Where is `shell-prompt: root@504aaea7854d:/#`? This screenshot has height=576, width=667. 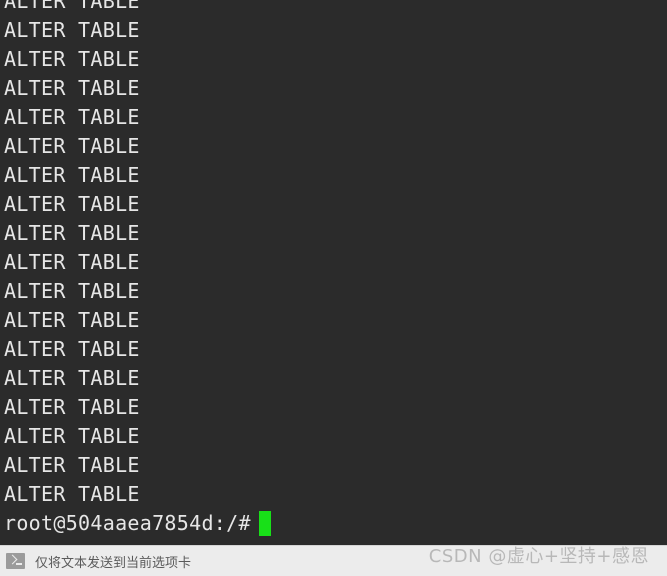 shell-prompt: root@504aaea7854d:/# is located at coordinates (127, 523).